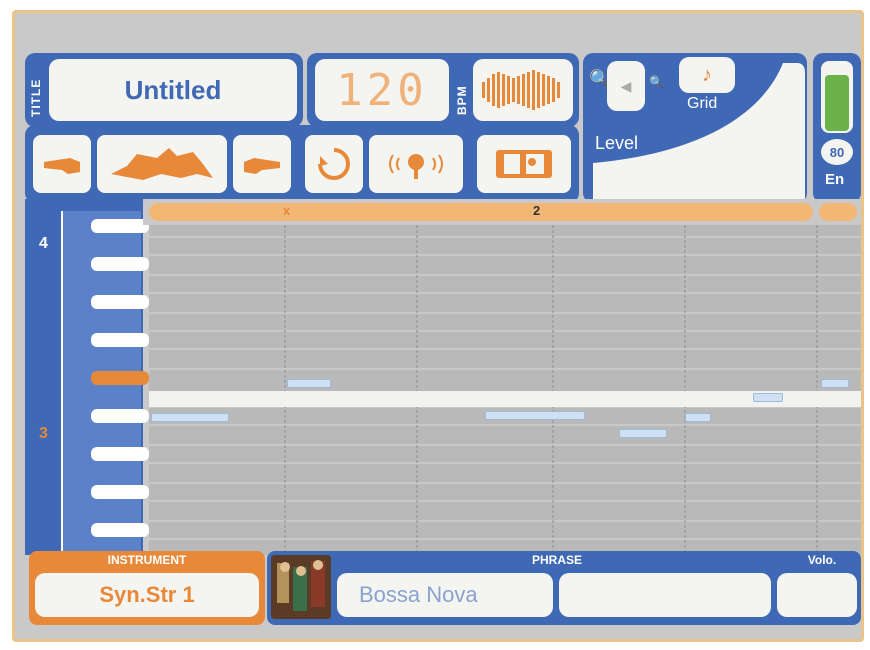 This screenshot has height=650, width=870. Describe the element at coordinates (556, 560) in the screenshot. I see `phrase-label: PHRASE` at that location.